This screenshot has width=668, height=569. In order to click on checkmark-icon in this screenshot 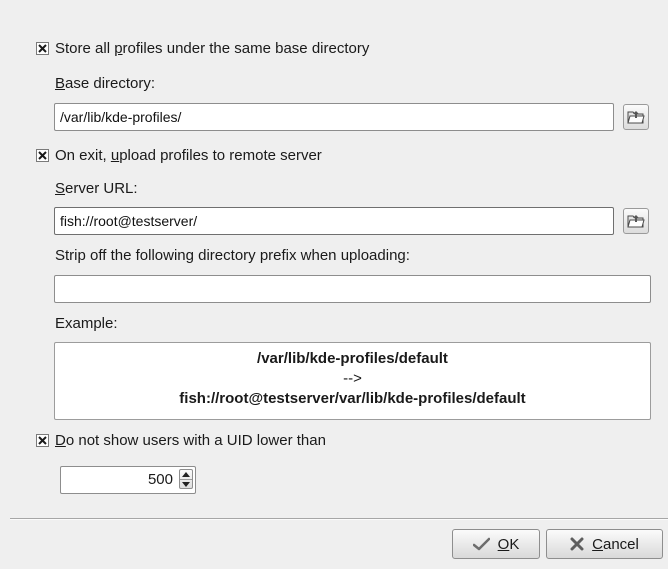, I will do `click(481, 544)`.